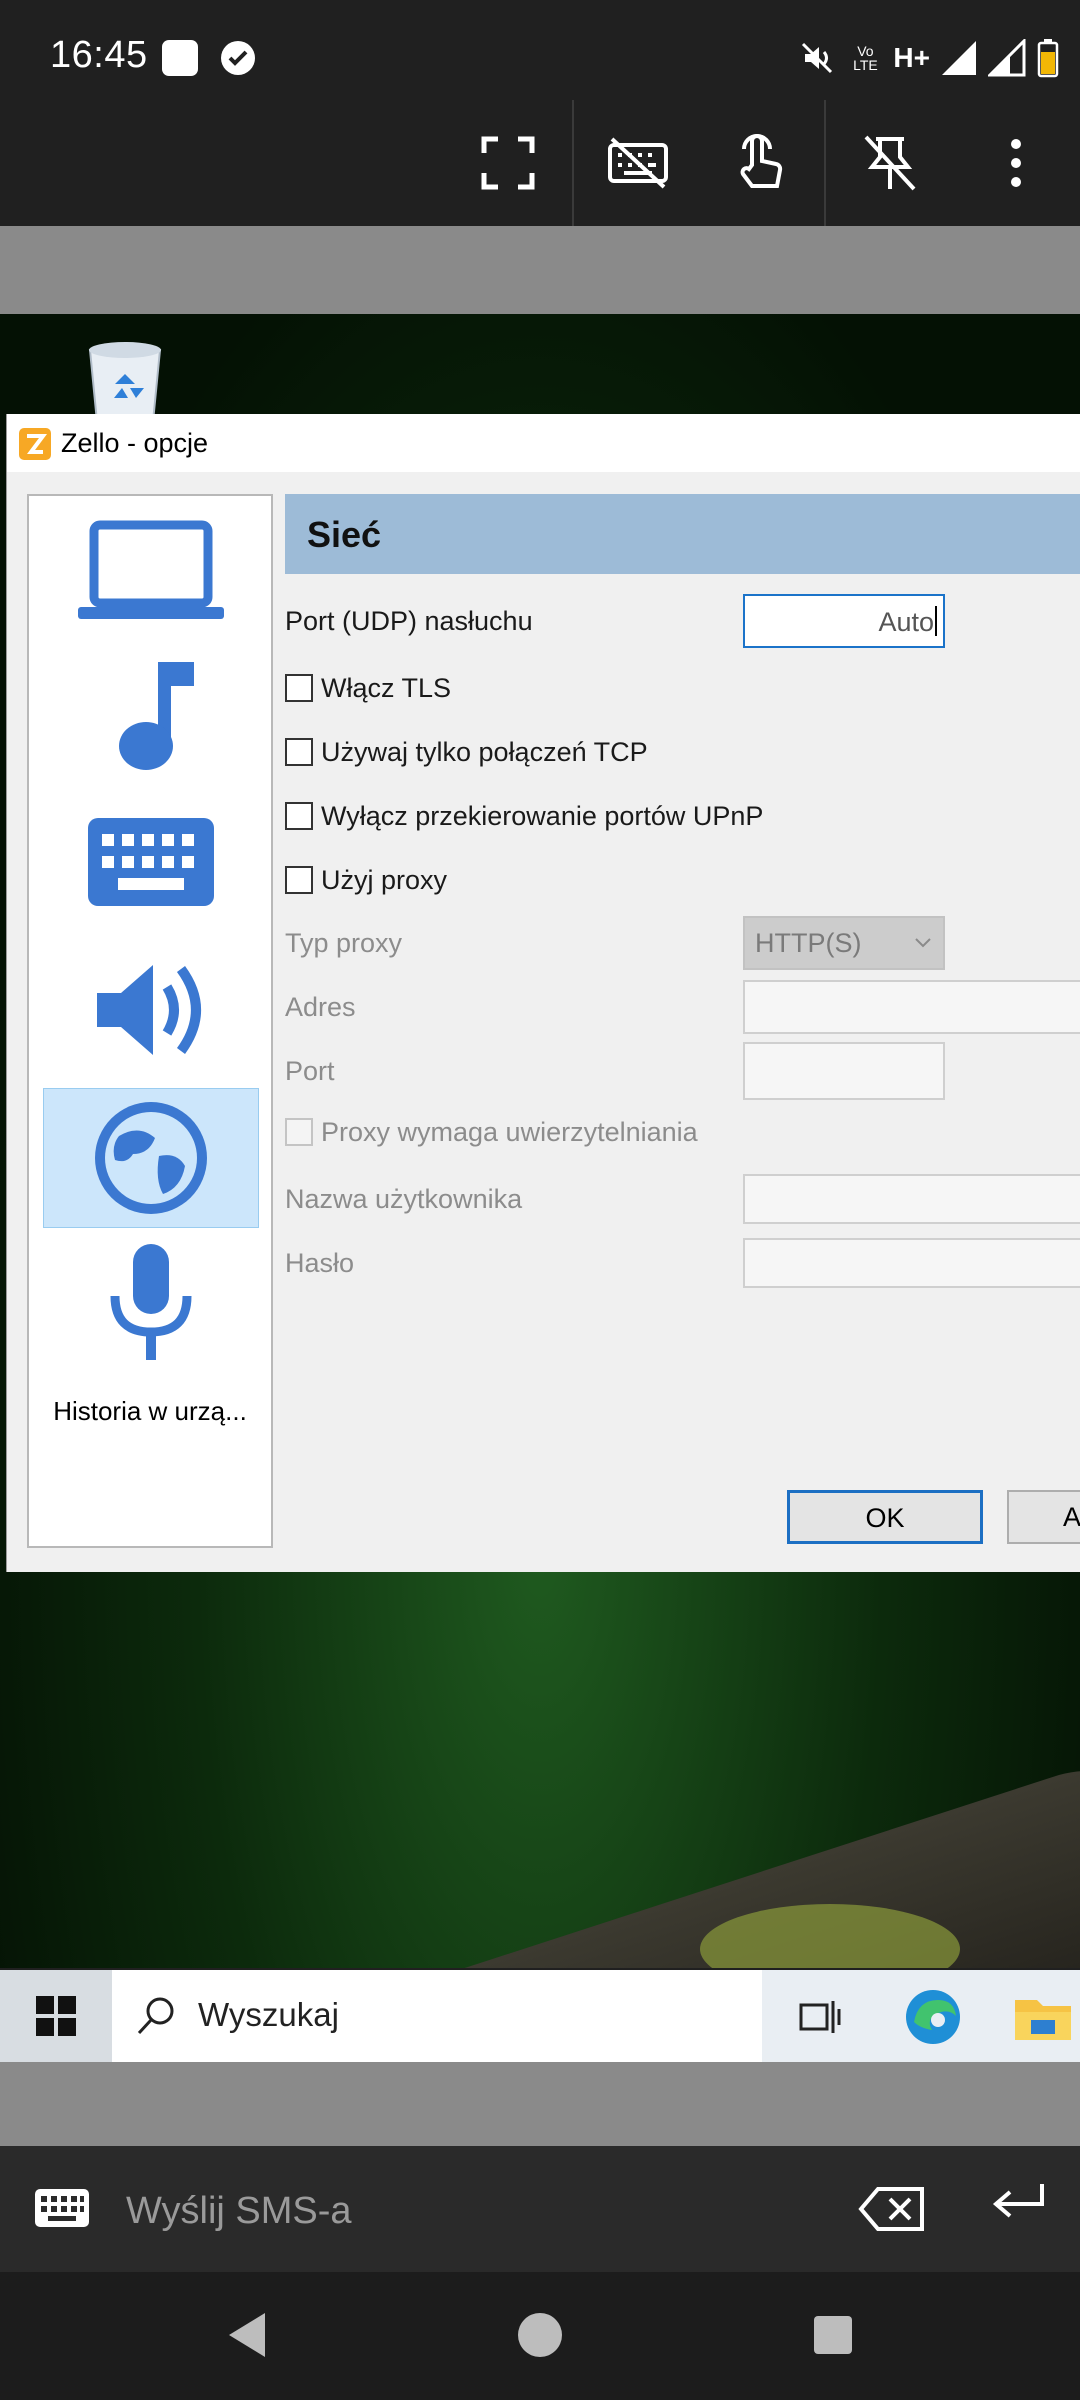 The height and width of the screenshot is (2400, 1080). I want to click on search-placeholder: Wyszukaj, so click(268, 2014).